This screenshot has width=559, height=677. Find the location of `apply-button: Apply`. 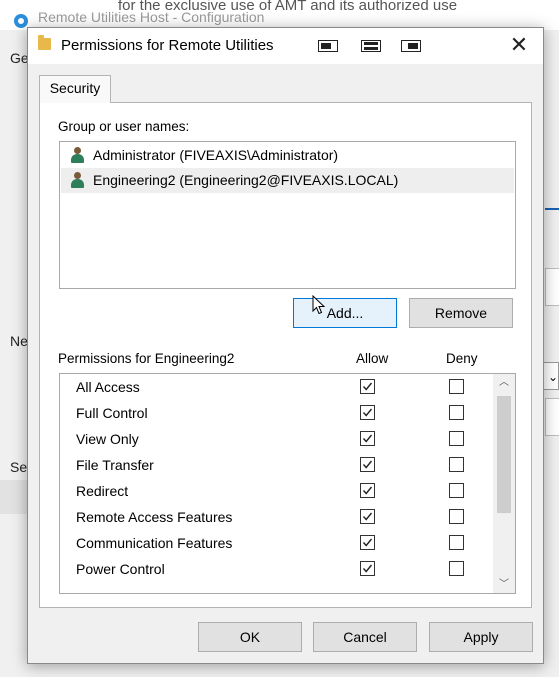

apply-button: Apply is located at coordinates (481, 637).